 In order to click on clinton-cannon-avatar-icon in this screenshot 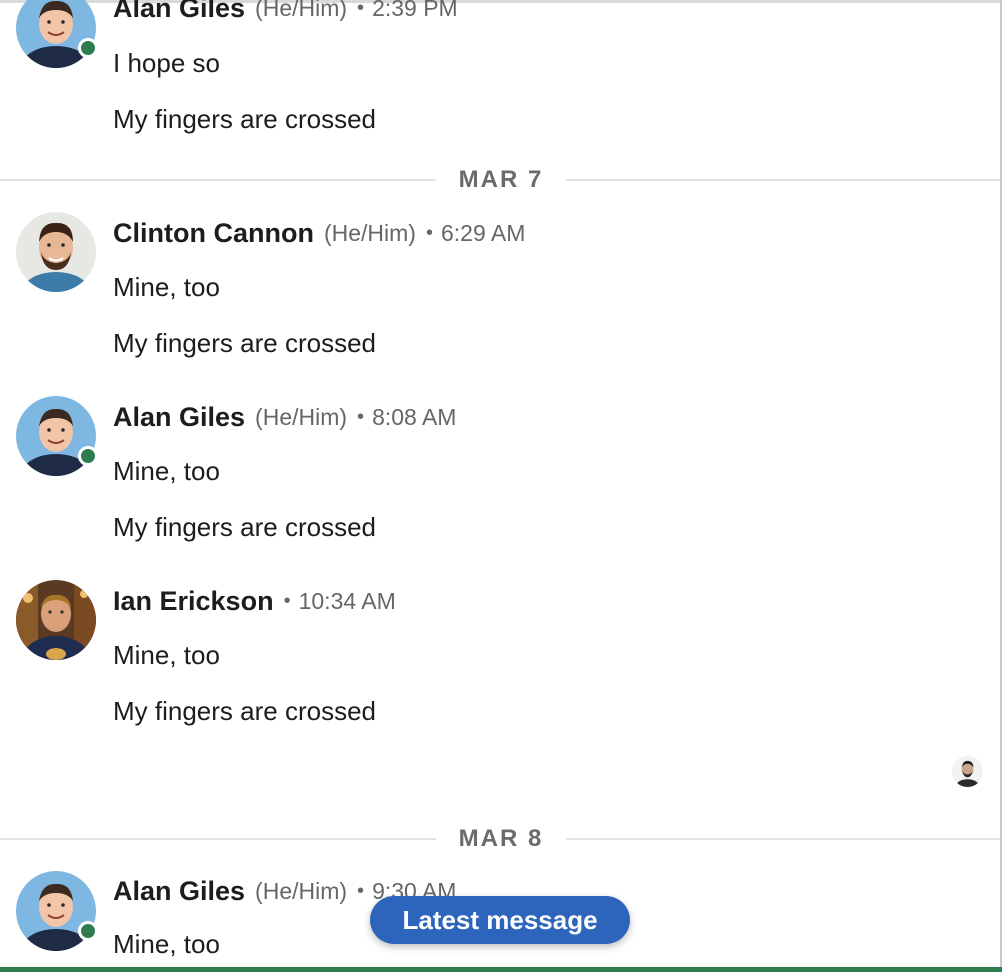, I will do `click(56, 252)`.